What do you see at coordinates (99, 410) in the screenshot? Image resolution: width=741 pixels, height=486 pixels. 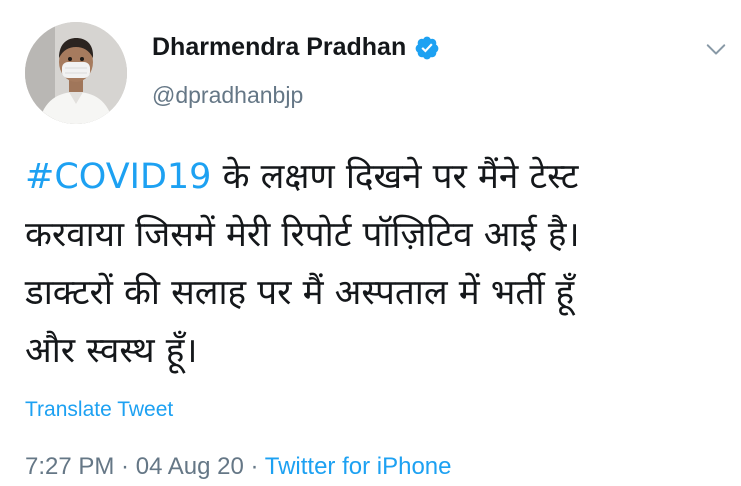 I see `translate-tweet-link: Translate Tweet` at bounding box center [99, 410].